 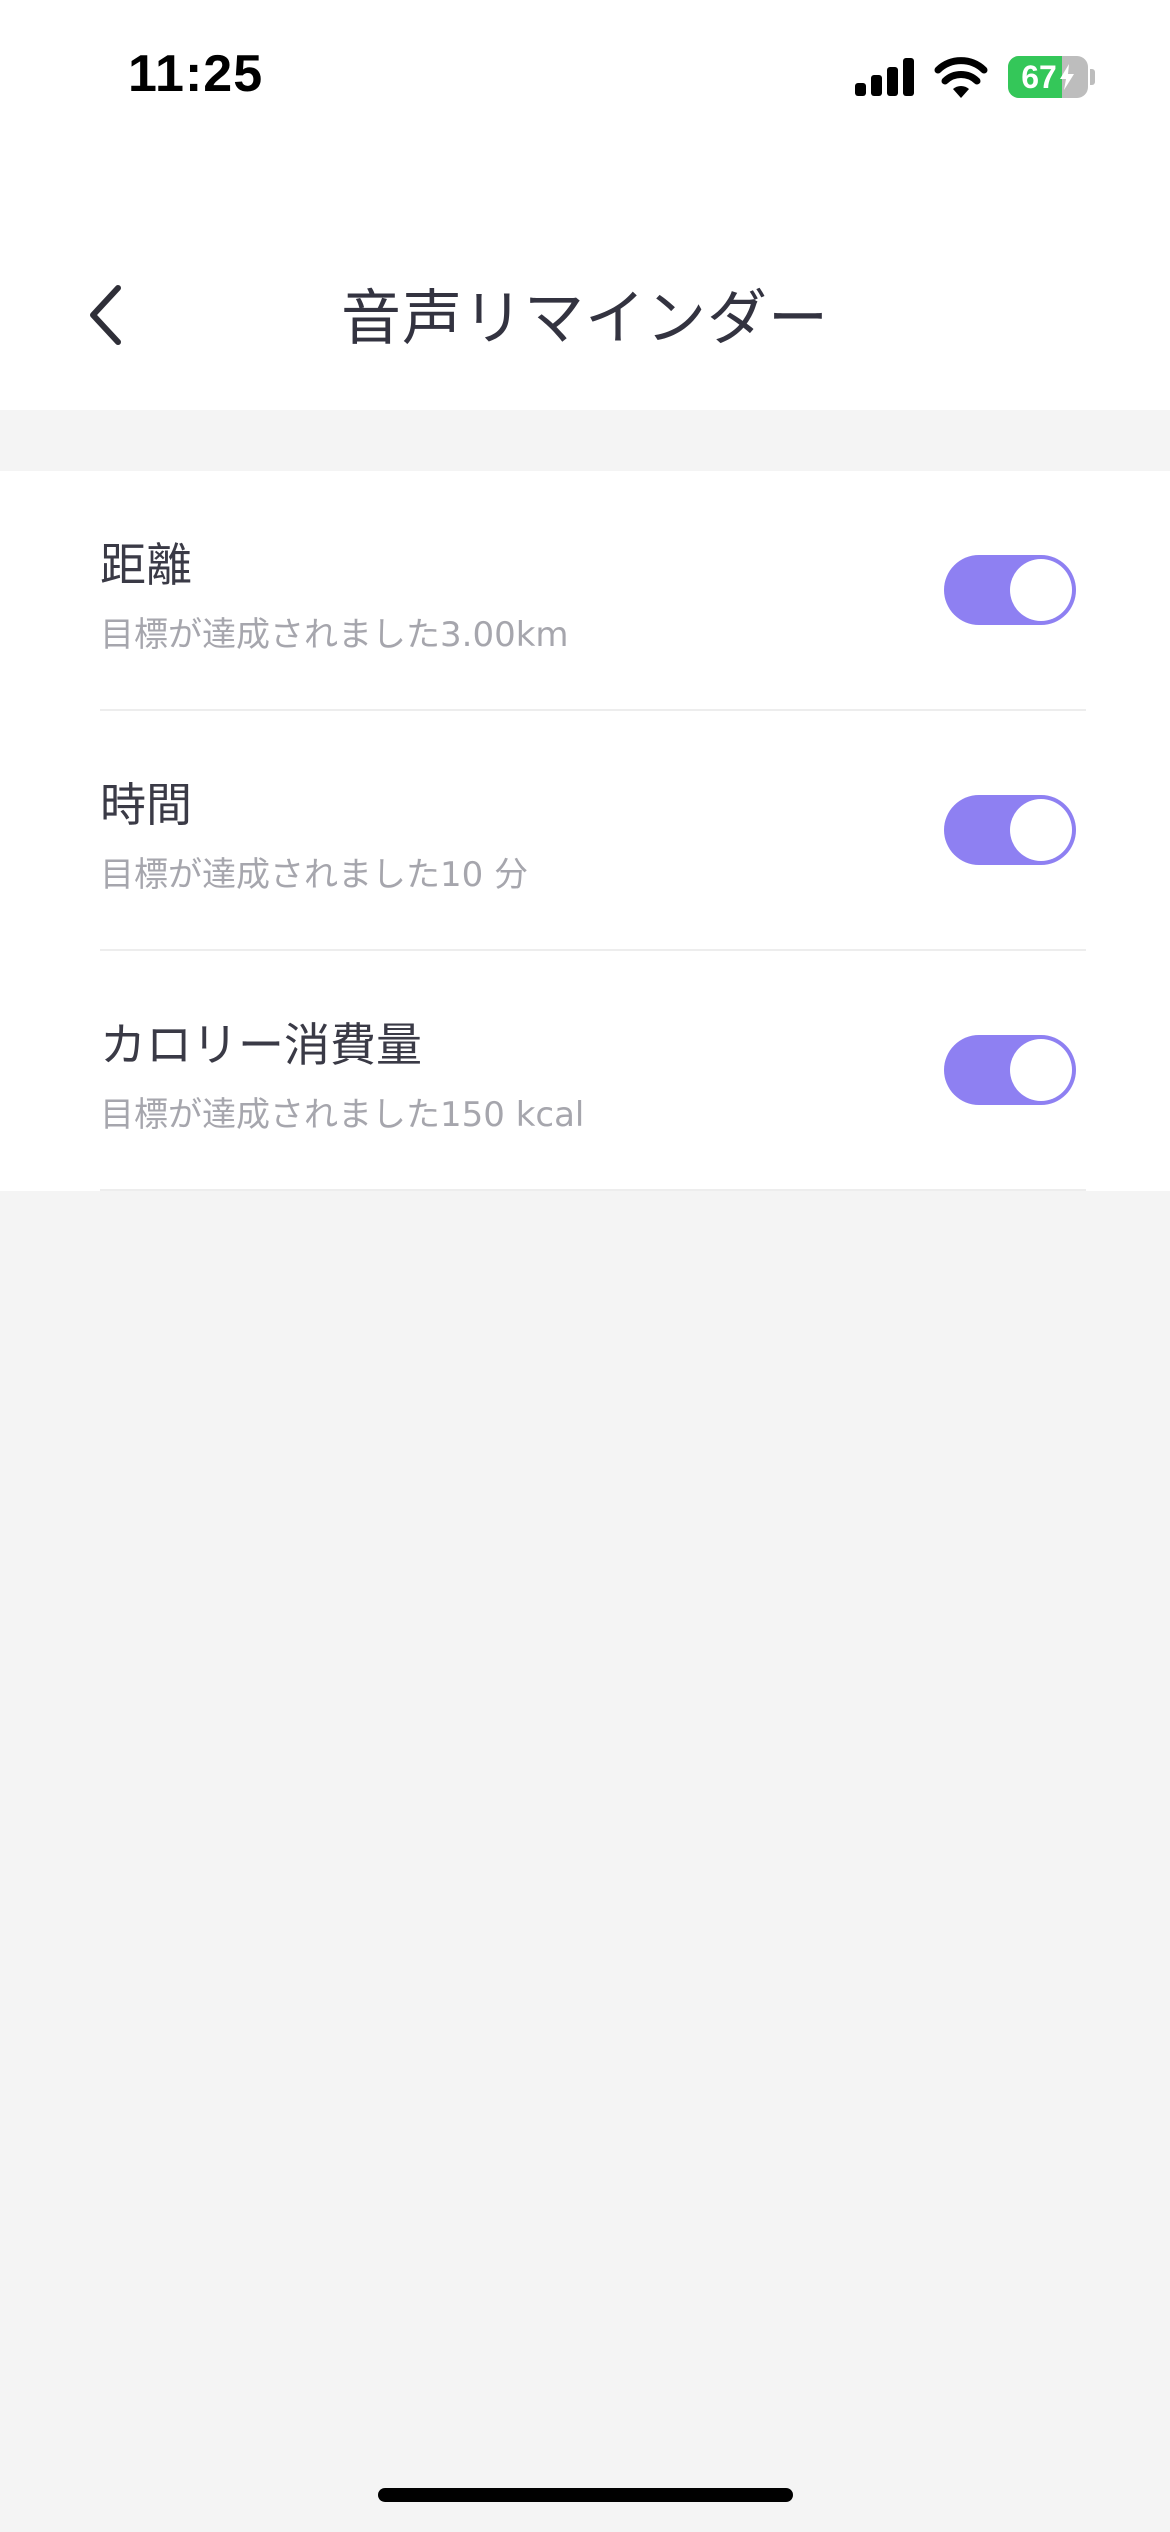 I want to click on bolt-icon, so click(x=1066, y=77).